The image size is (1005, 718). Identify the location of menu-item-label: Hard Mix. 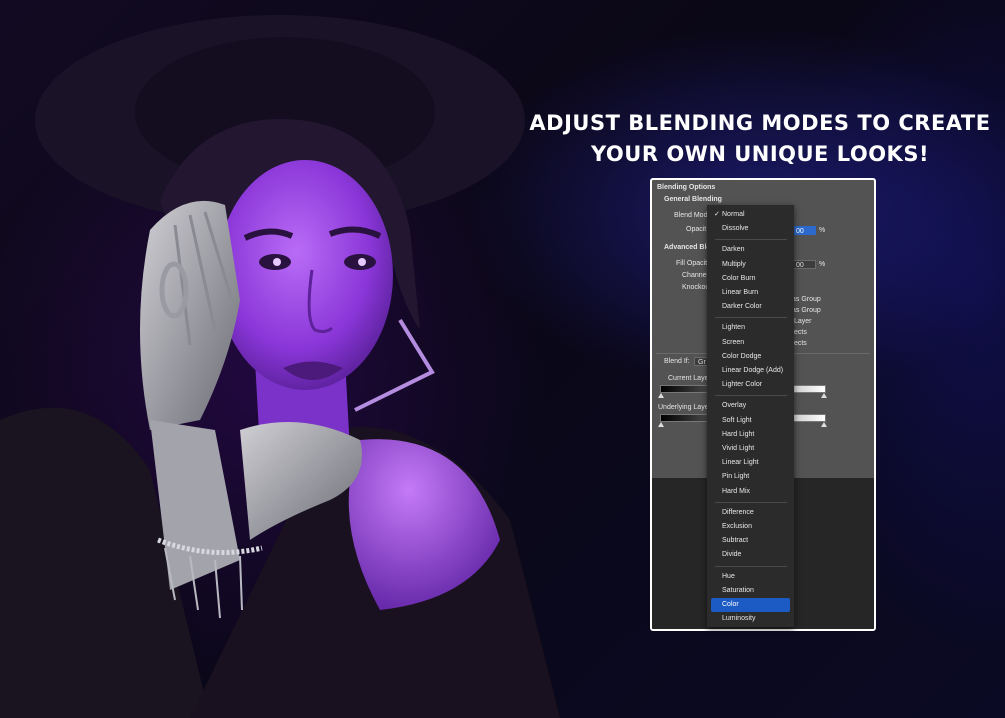
(736, 491).